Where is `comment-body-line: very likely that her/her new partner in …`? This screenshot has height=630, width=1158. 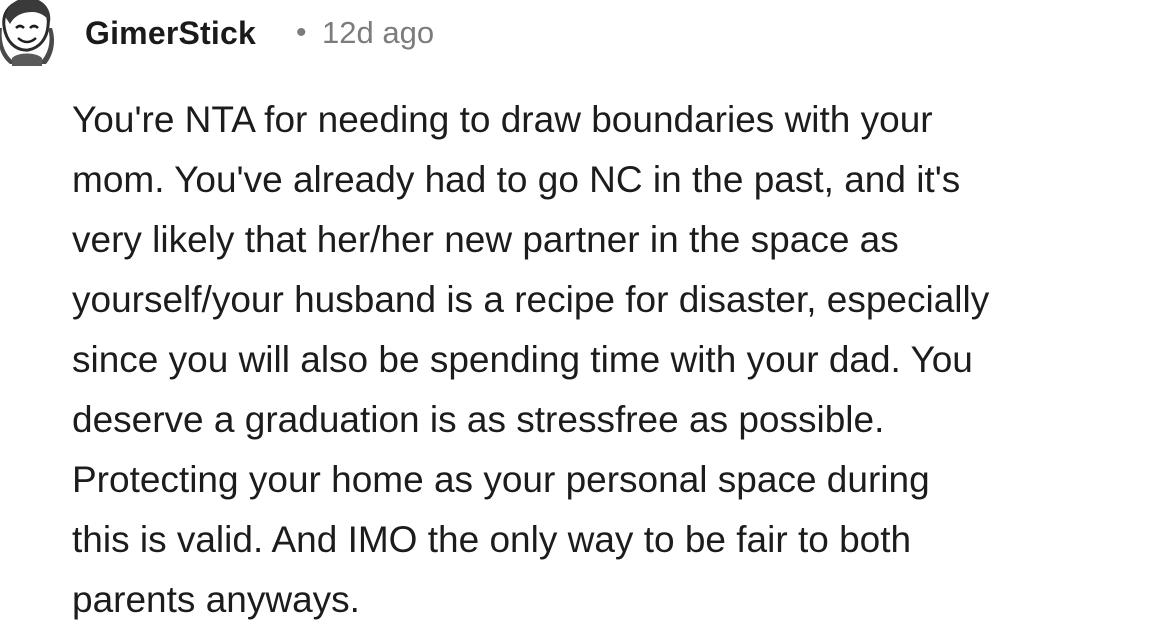
comment-body-line: very likely that her/her new partner in … is located at coordinates (485, 239).